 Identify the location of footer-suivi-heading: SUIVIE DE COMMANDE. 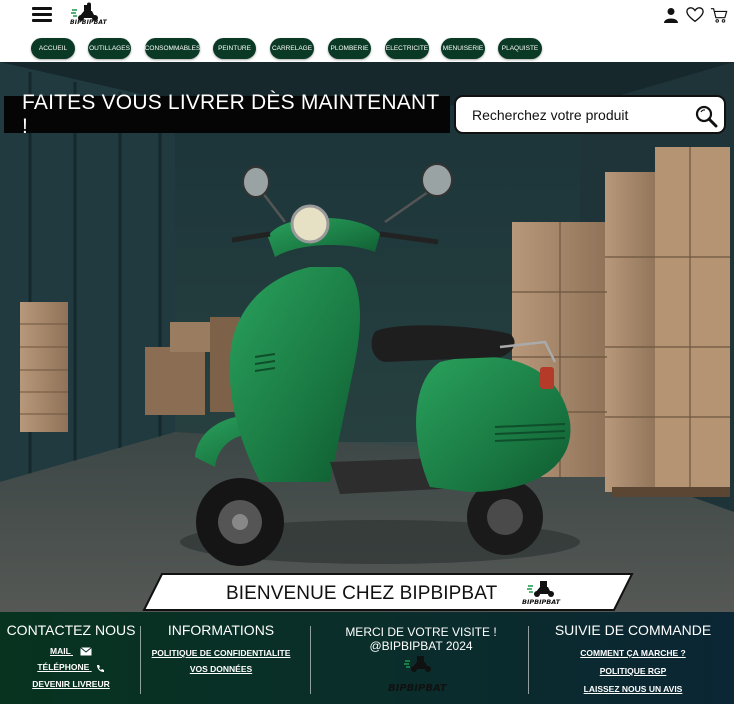
(633, 630).